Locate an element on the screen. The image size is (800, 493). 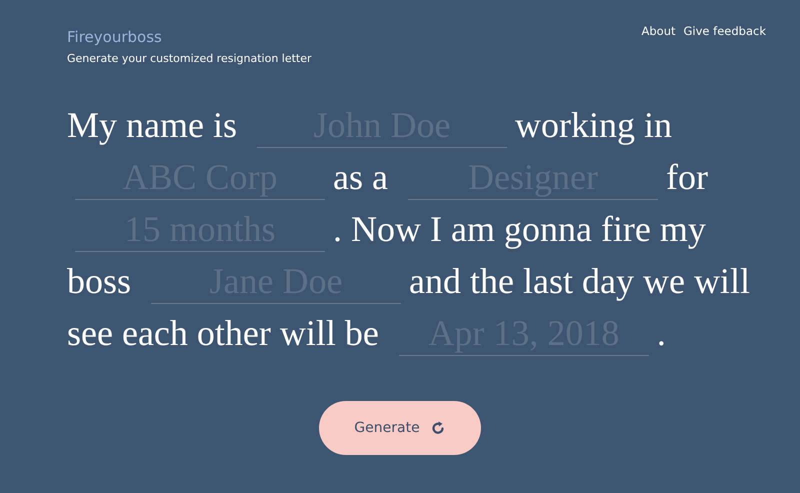
sentence-text: . Now I am gonna fire my is located at coordinates (519, 229).